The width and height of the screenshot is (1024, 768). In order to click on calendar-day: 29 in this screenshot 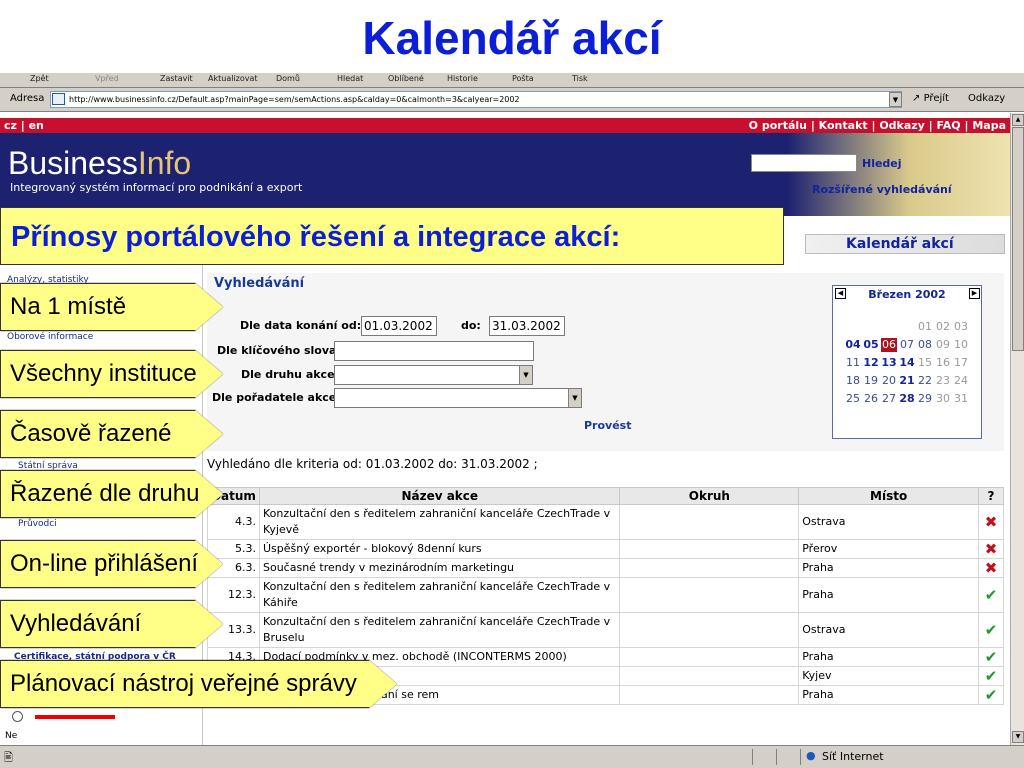, I will do `click(925, 399)`.